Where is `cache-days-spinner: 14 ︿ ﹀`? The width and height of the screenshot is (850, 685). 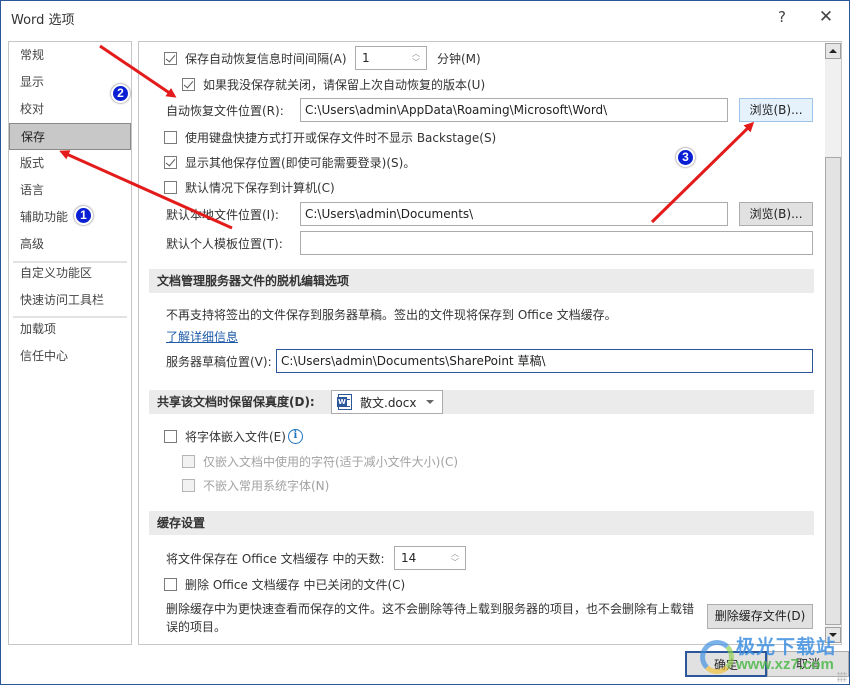 cache-days-spinner: 14 ︿ ﹀ is located at coordinates (430, 558).